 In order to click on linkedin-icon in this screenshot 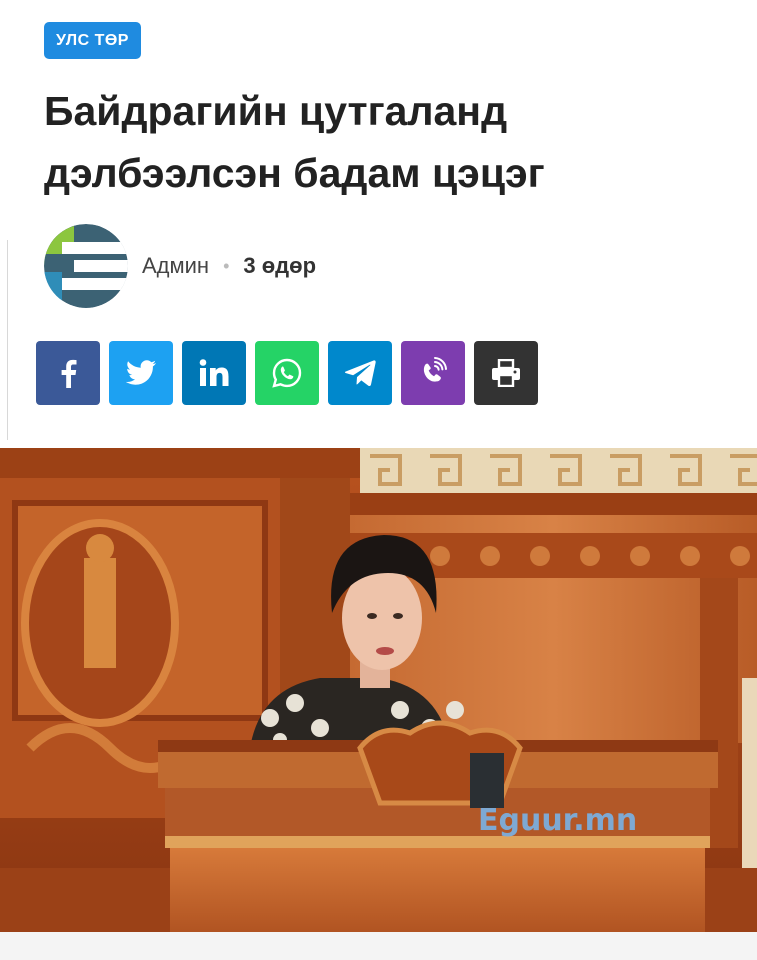, I will do `click(214, 372)`.